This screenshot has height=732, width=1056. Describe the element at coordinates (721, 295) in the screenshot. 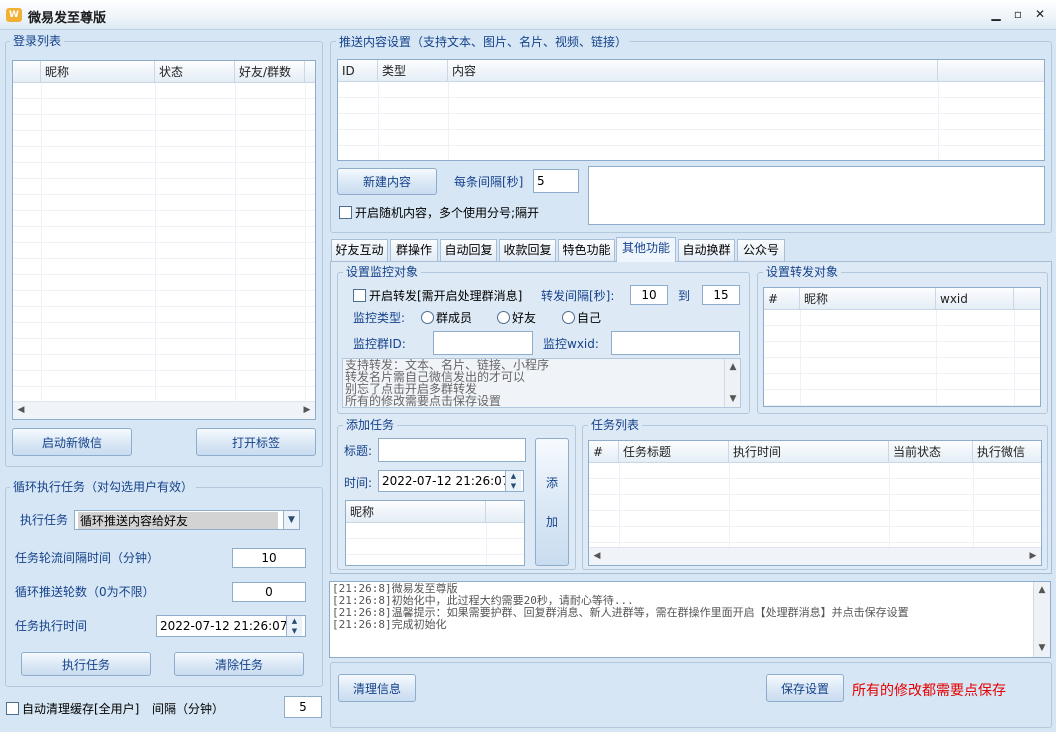

I see `forward-max-input: 15` at that location.